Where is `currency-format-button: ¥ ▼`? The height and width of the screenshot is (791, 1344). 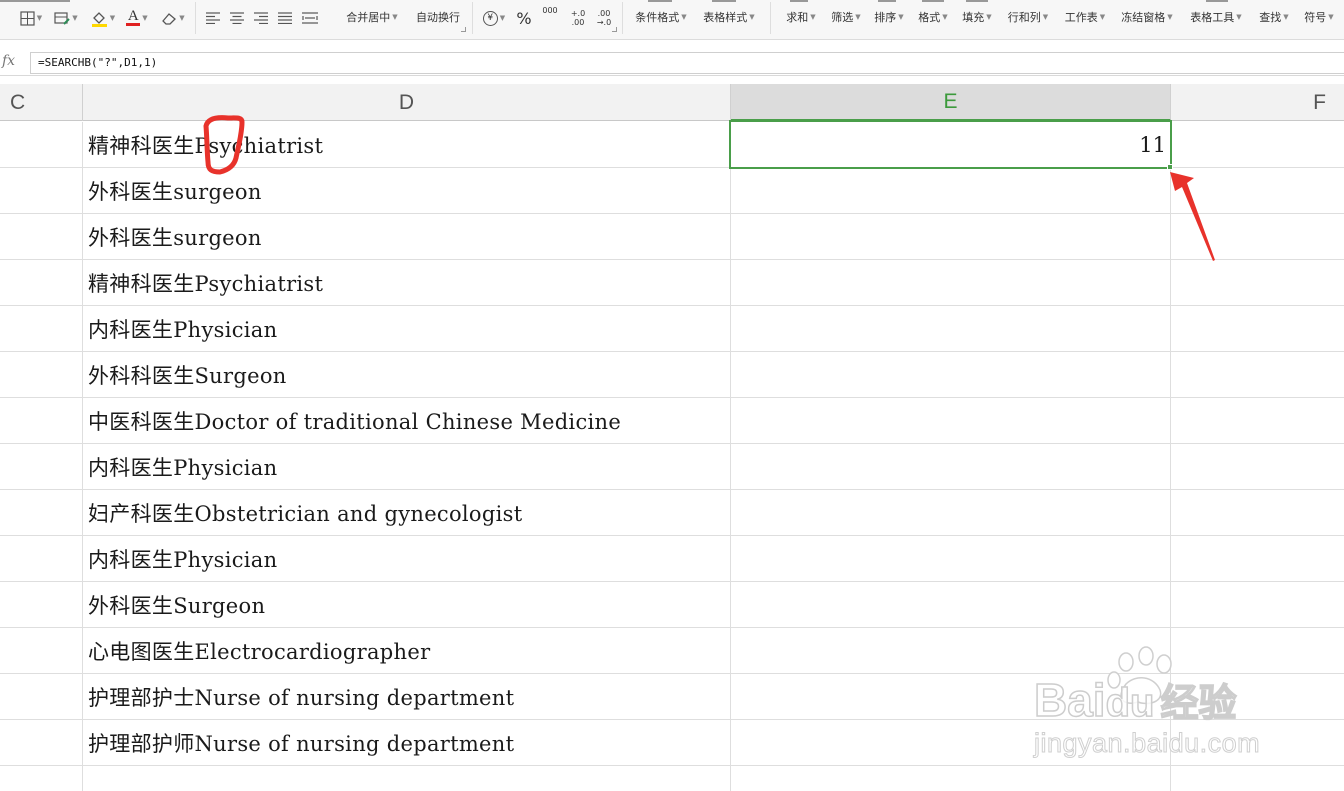
currency-format-button: ¥ ▼ is located at coordinates (494, 18).